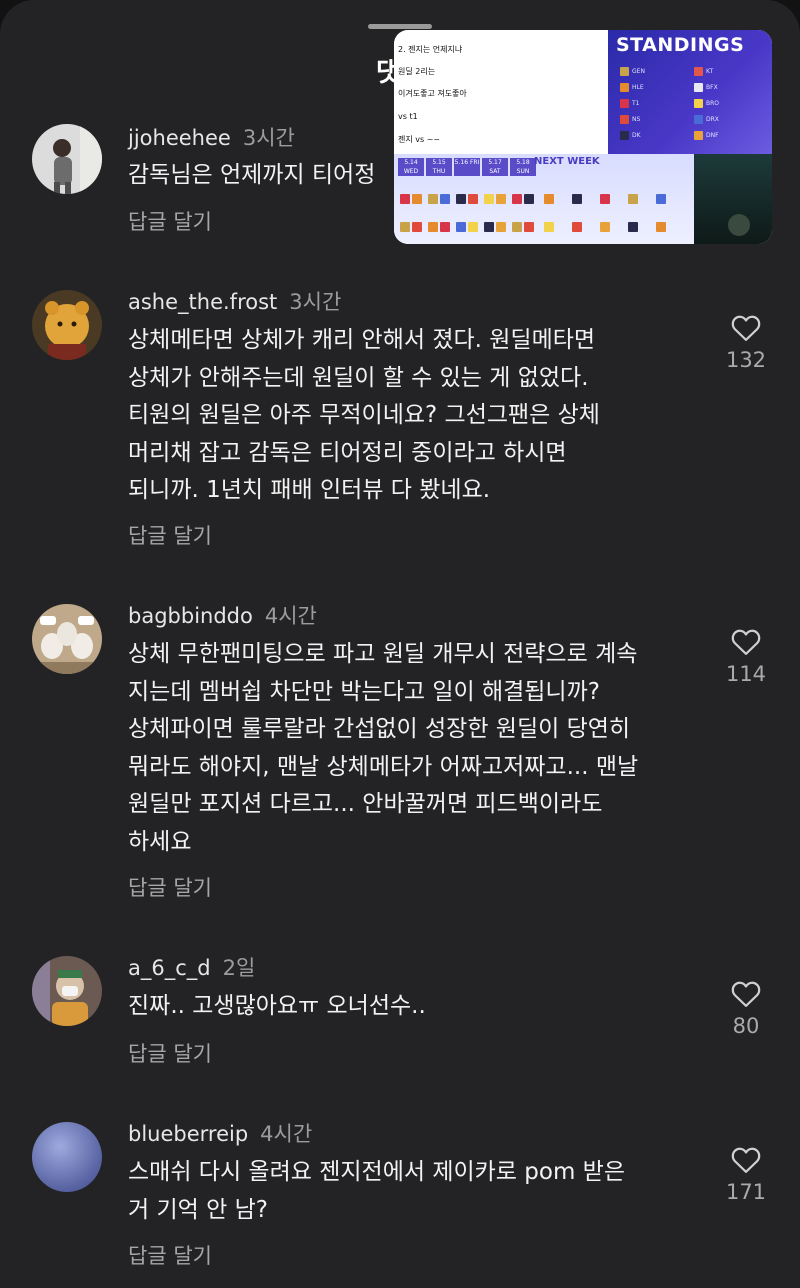 Image resolution: width=800 pixels, height=1288 pixels. I want to click on comment-username: blueberreip 4시간, so click(220, 1133).